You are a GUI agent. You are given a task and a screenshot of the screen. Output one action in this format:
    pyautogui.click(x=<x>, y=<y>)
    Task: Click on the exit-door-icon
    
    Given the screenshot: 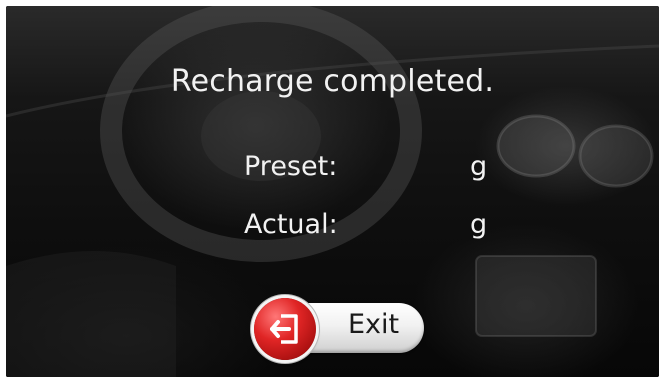 What is the action you would take?
    pyautogui.click(x=285, y=329)
    